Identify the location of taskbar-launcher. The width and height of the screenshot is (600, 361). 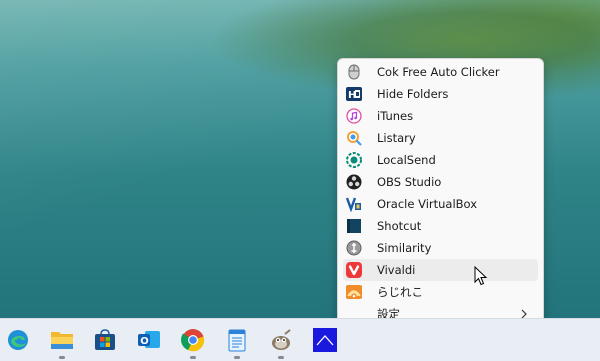
(325, 340).